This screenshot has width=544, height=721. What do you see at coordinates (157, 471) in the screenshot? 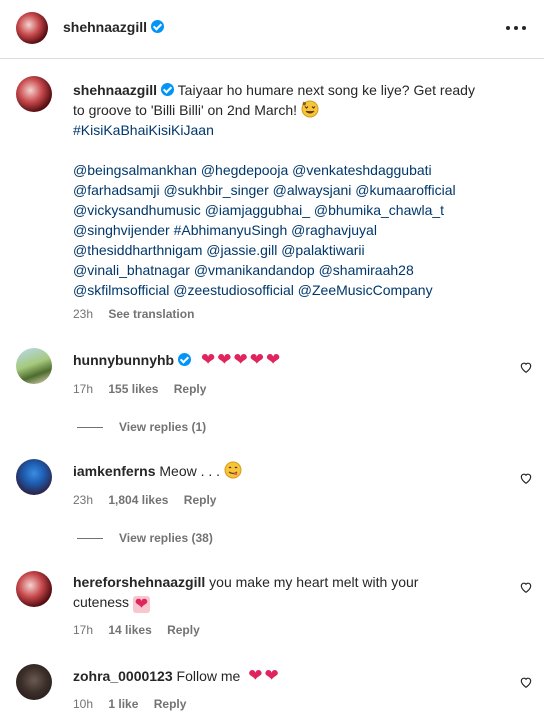
I see `comment-body: iamkenferns Meow . . .` at bounding box center [157, 471].